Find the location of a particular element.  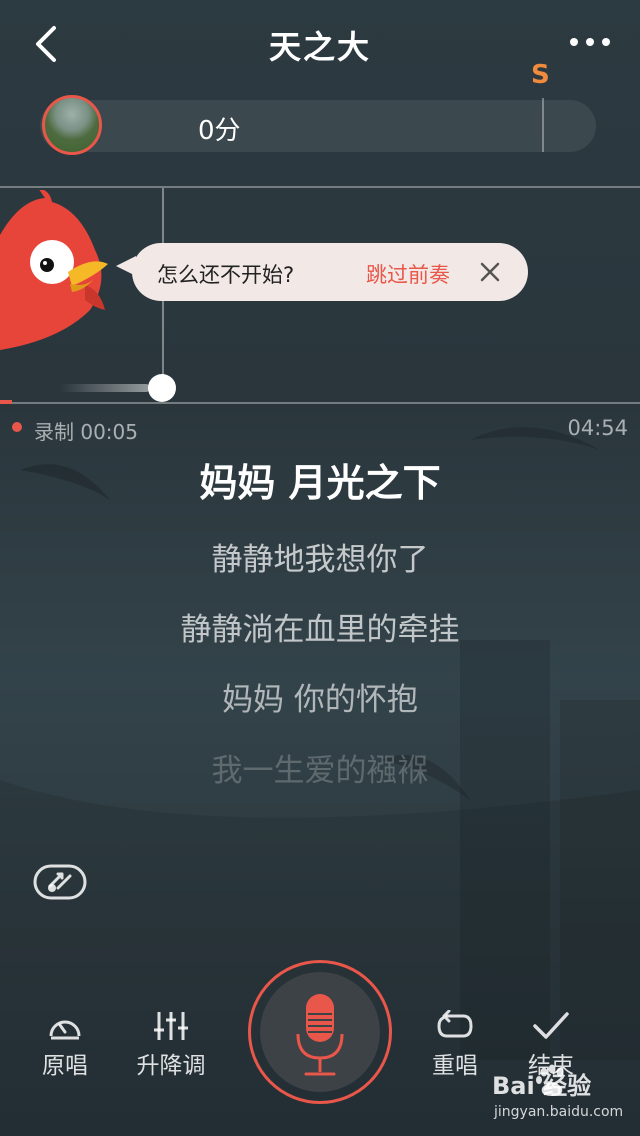

retry-label: 重唱 is located at coordinates (455, 1066).